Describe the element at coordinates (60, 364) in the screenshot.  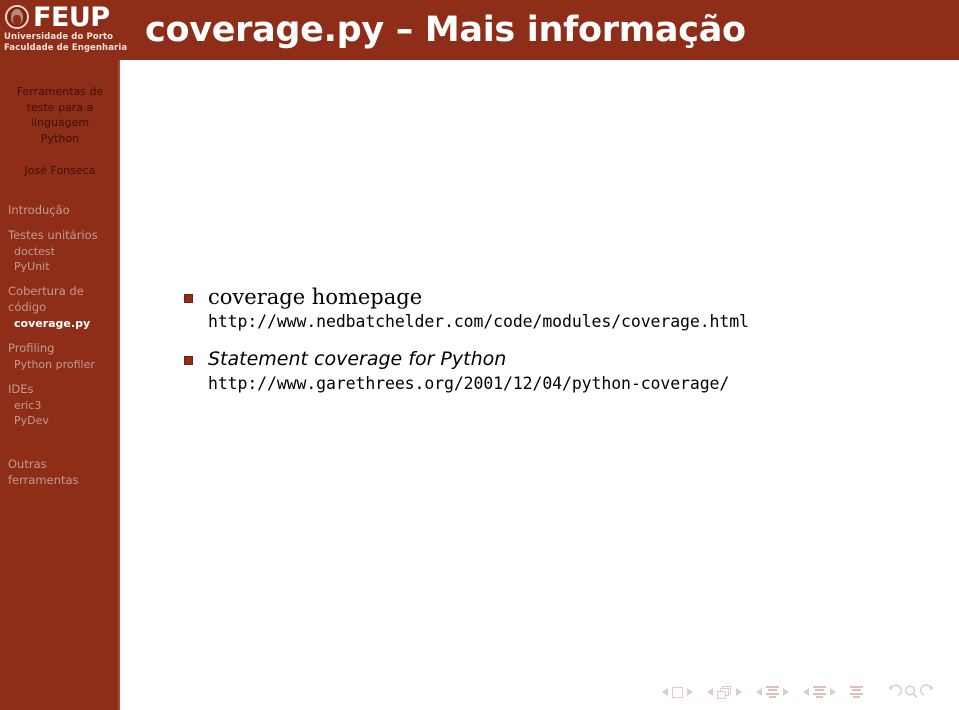
I see `sidebar-item-python-profiler: Python profiler` at that location.